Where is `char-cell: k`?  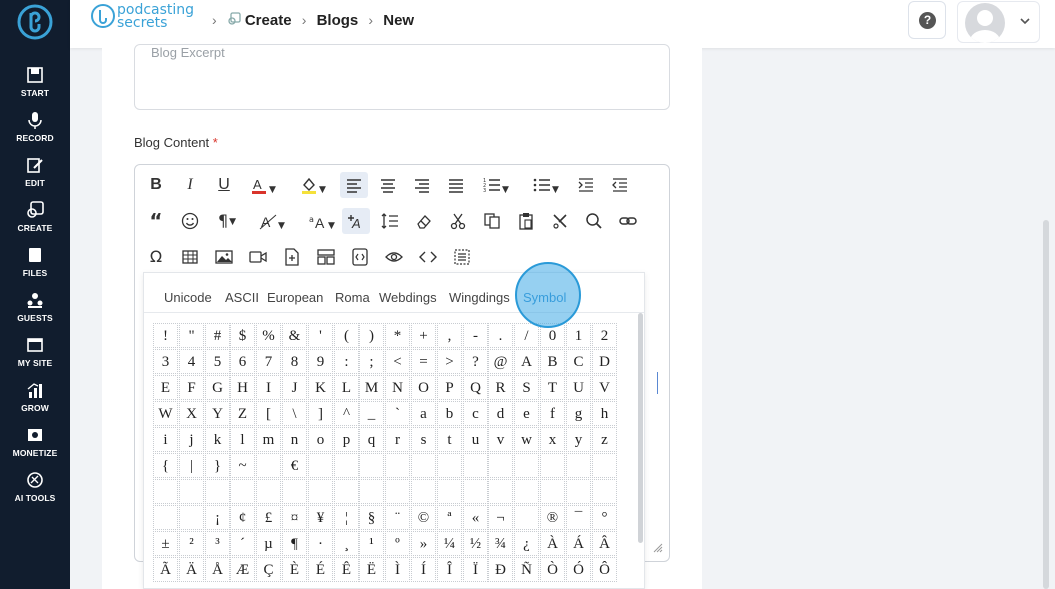 char-cell: k is located at coordinates (217, 439).